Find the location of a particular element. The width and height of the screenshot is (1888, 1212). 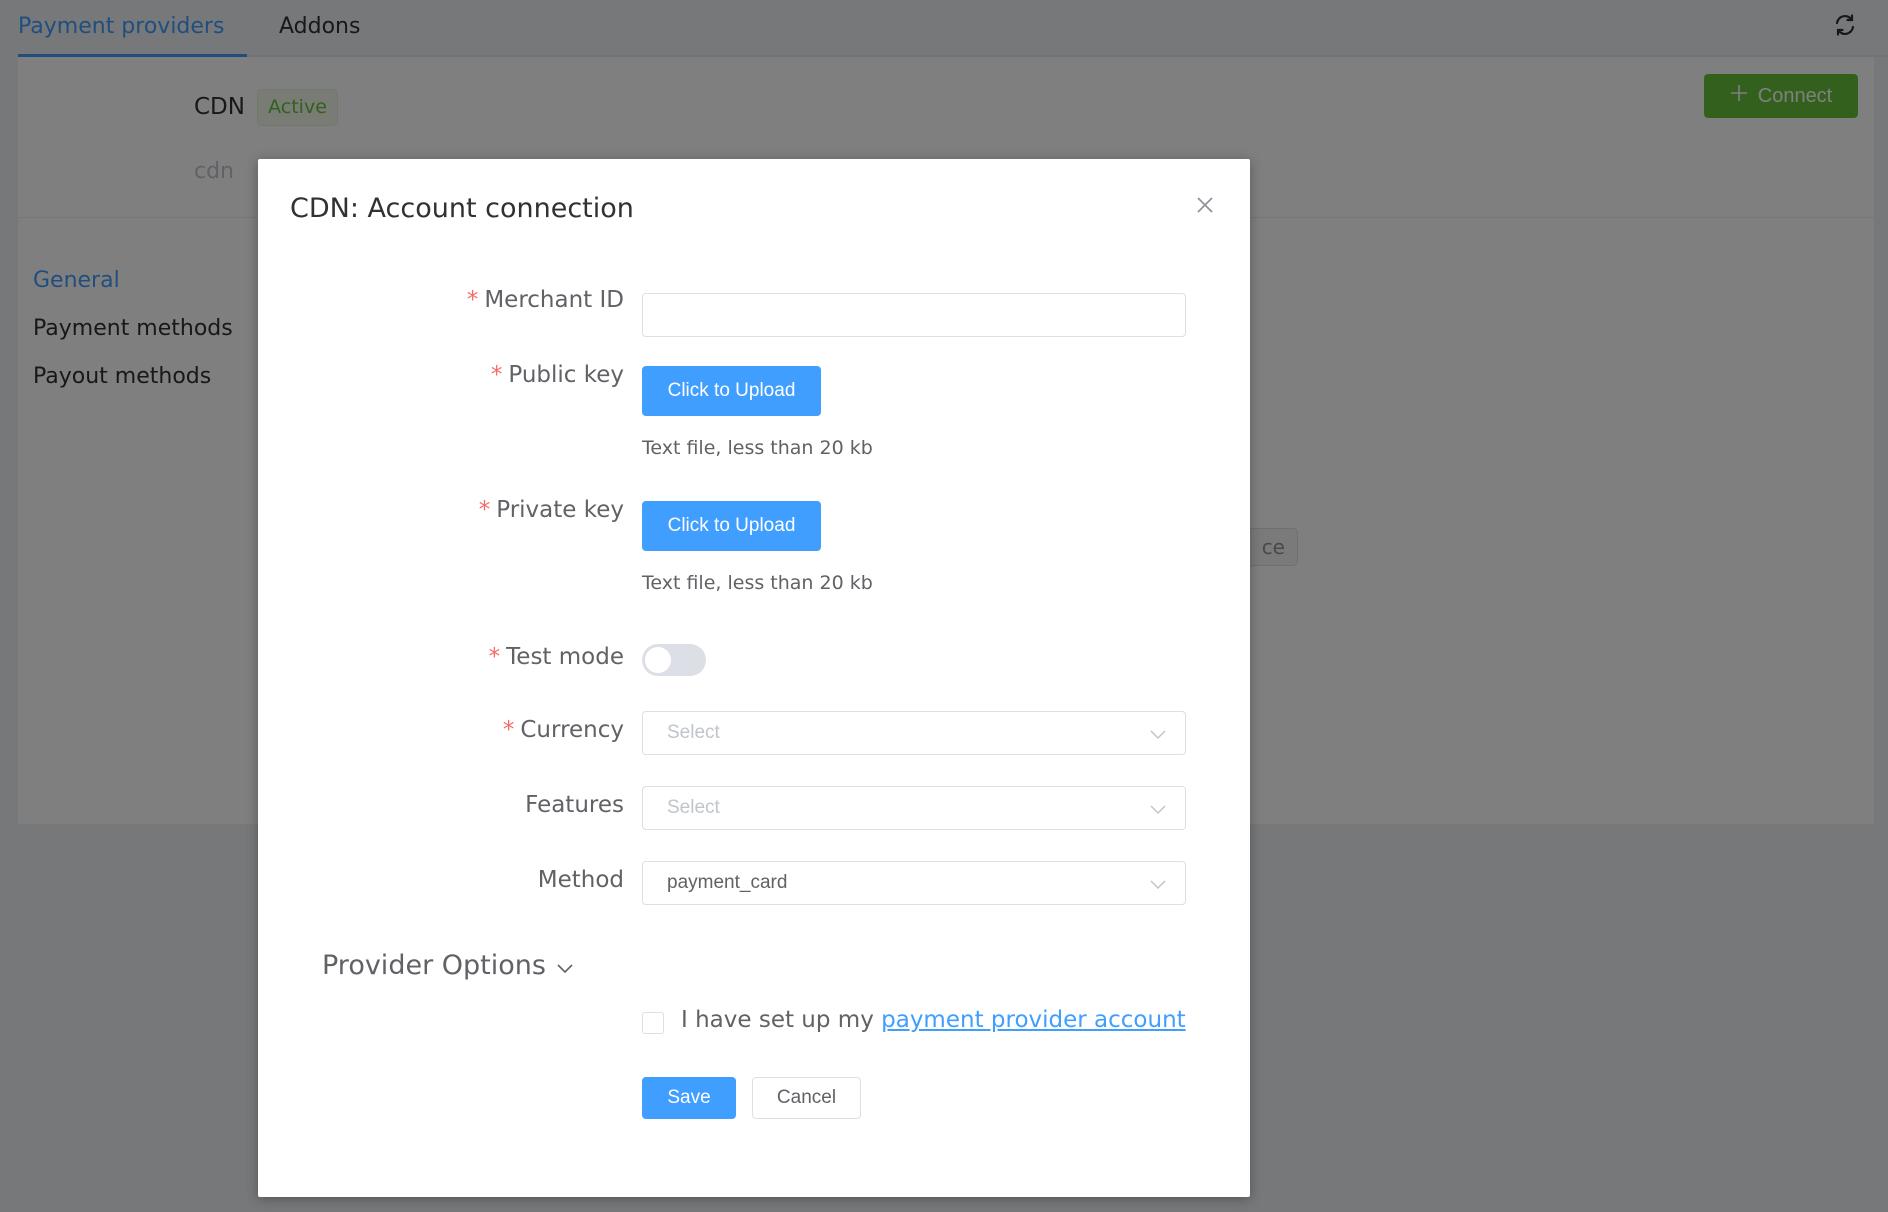

cancel-button: Cancel is located at coordinates (806, 1098).